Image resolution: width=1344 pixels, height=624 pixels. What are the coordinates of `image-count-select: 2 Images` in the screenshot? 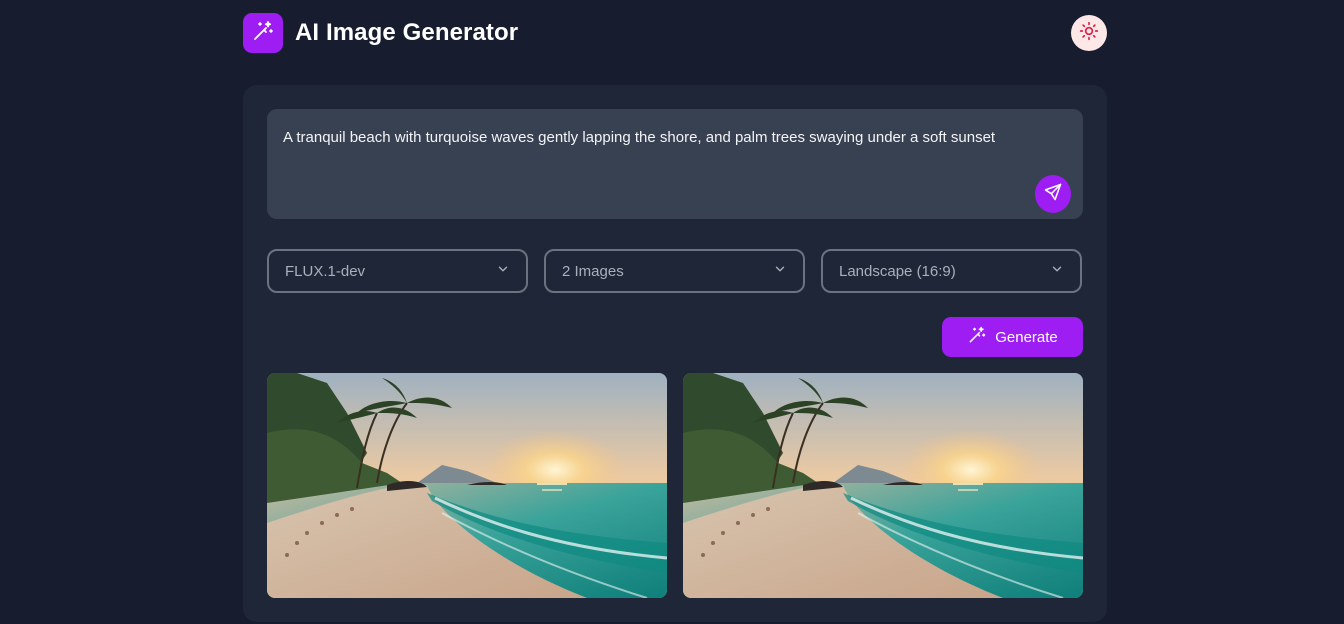 It's located at (674, 271).